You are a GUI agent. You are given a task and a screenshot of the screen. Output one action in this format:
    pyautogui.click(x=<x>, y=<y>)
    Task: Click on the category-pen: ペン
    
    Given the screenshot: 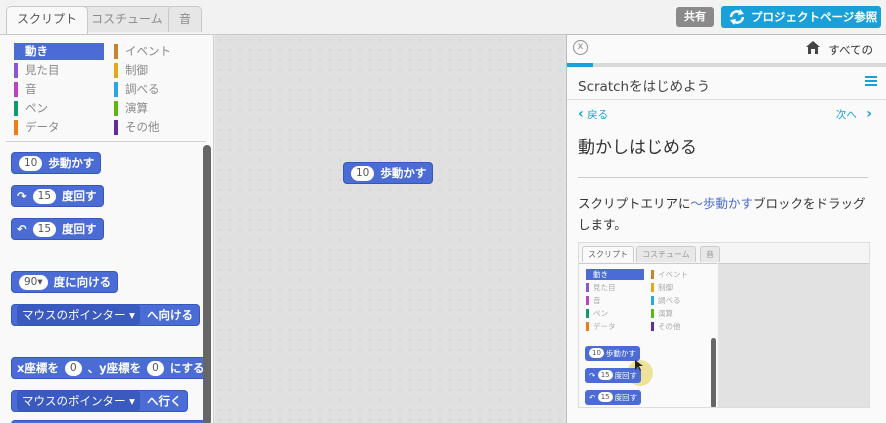 What is the action you would take?
    pyautogui.click(x=60, y=108)
    